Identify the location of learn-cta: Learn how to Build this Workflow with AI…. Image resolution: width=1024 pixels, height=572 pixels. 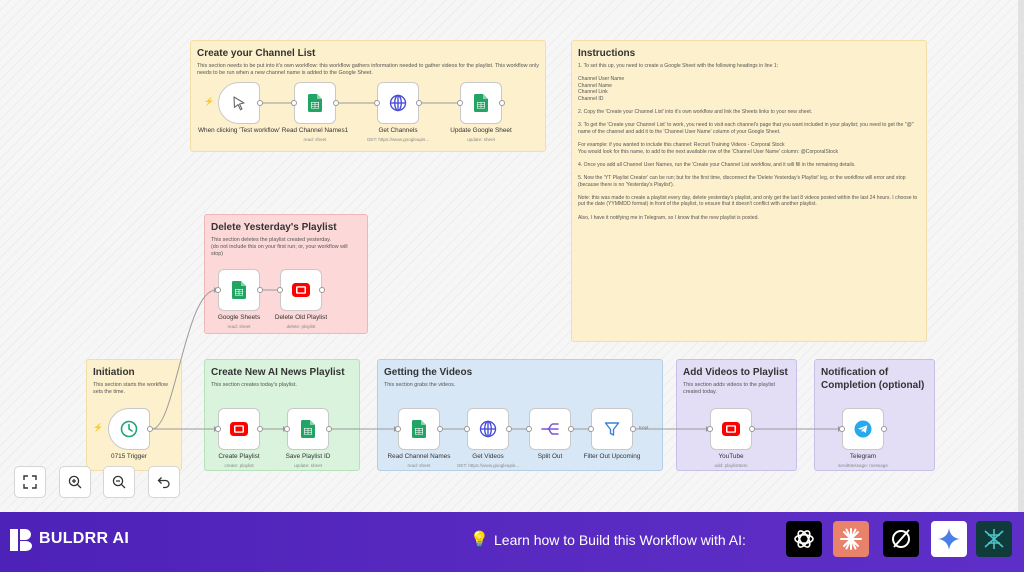
(620, 540).